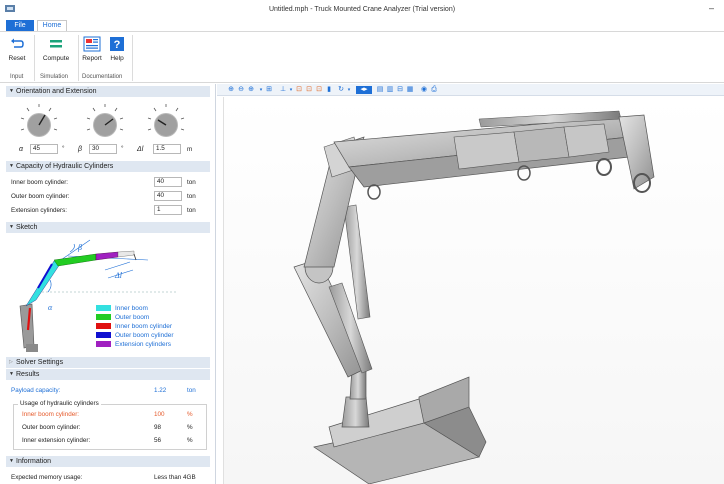 The width and height of the screenshot is (724, 484). I want to click on section-results-title: Results, so click(28, 374).